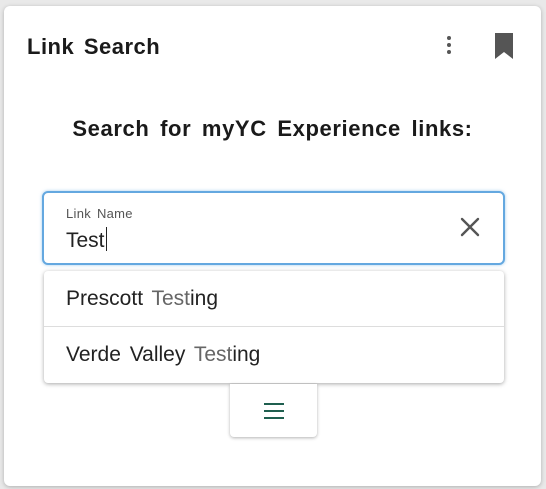 This screenshot has width=546, height=489. What do you see at coordinates (504, 46) in the screenshot?
I see `bookmark-icon` at bounding box center [504, 46].